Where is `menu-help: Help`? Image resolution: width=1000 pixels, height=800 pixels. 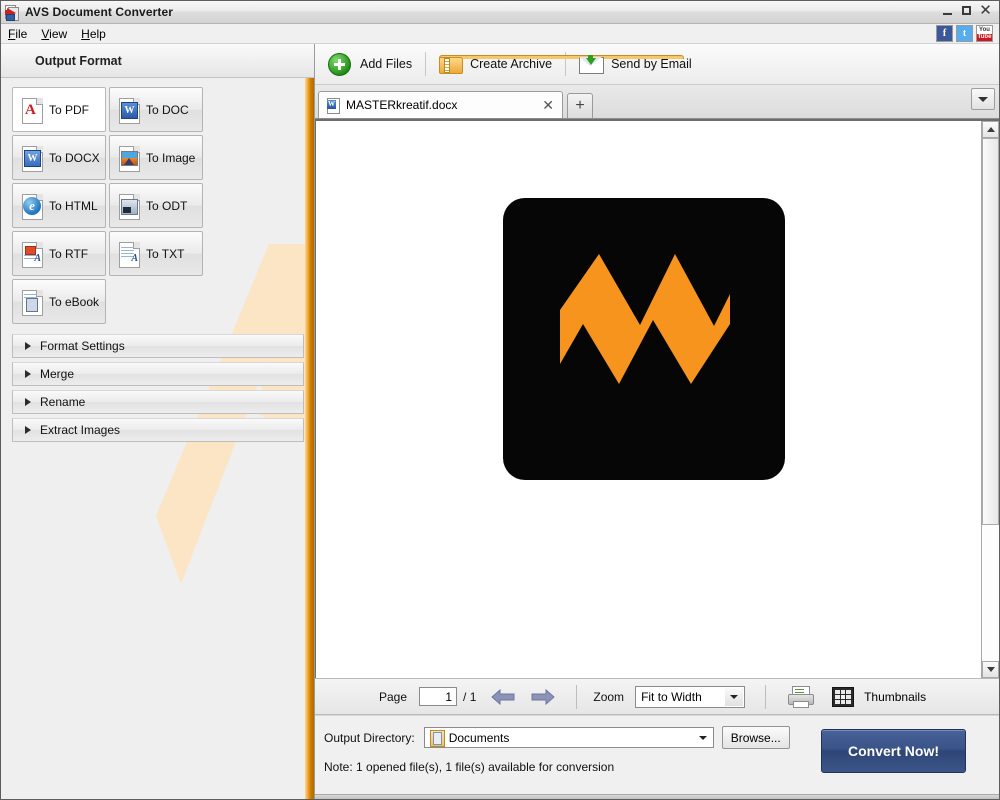 menu-help: Help is located at coordinates (93, 34).